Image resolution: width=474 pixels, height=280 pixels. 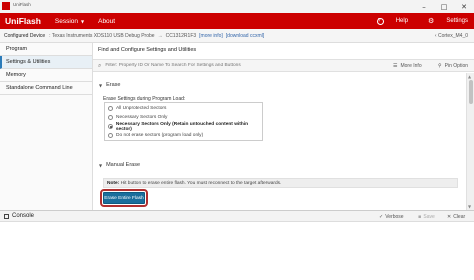 I want to click on clear-label: Clear, so click(x=459, y=217).